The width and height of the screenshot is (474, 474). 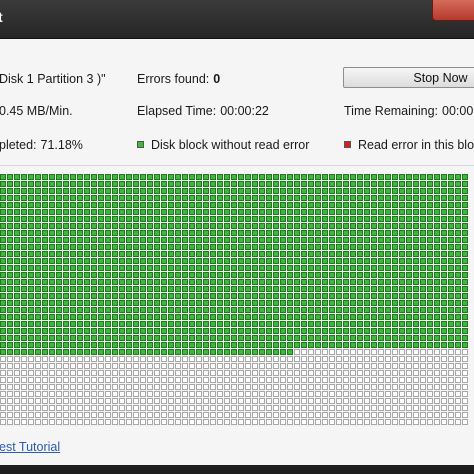 What do you see at coordinates (347, 145) in the screenshot?
I see `error-block-swatch-icon` at bounding box center [347, 145].